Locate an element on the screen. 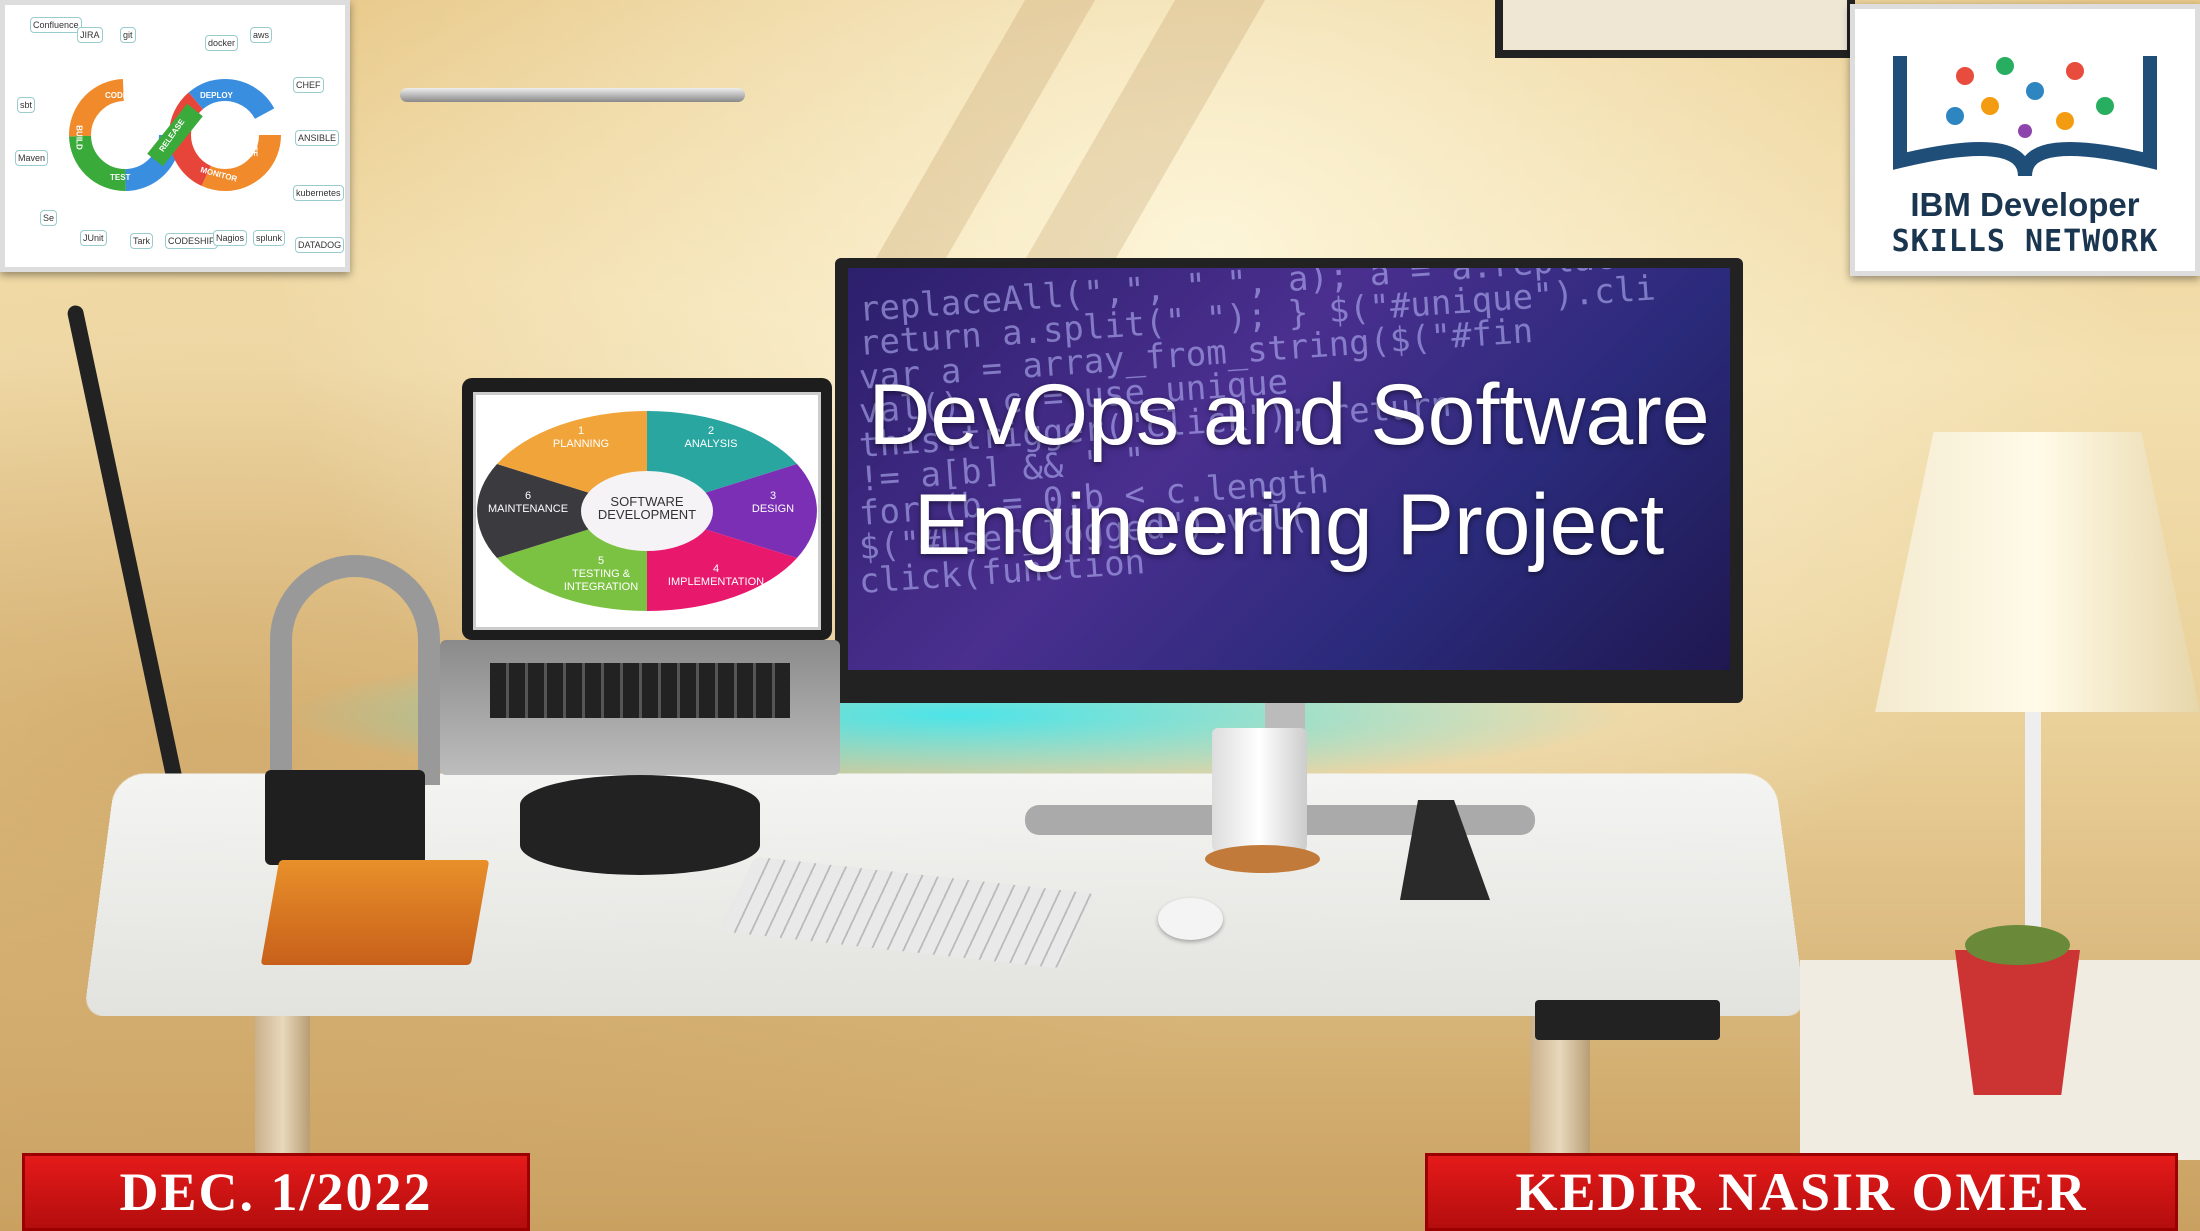 The image size is (2200, 1231). tool-maven: Maven is located at coordinates (32, 158).